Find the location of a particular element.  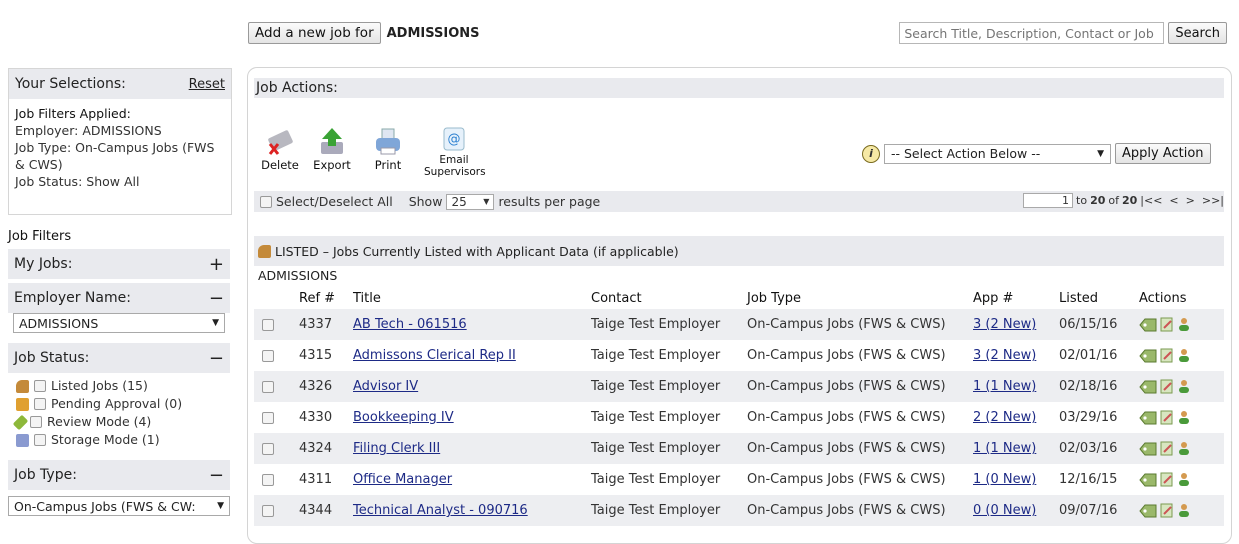

employer-name-filter: Employer Name: − is located at coordinates (119, 298).